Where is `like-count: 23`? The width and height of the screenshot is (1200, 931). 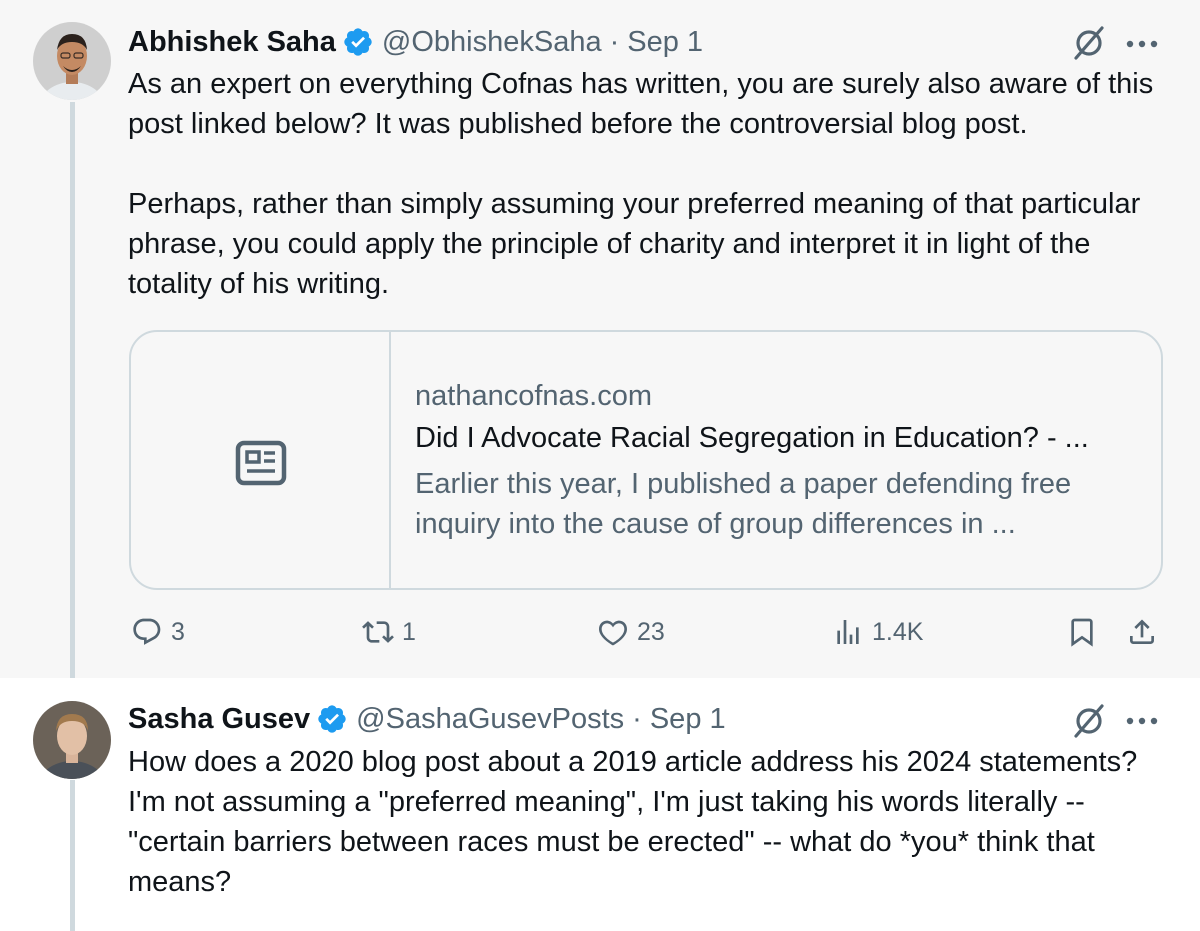
like-count: 23 is located at coordinates (651, 631).